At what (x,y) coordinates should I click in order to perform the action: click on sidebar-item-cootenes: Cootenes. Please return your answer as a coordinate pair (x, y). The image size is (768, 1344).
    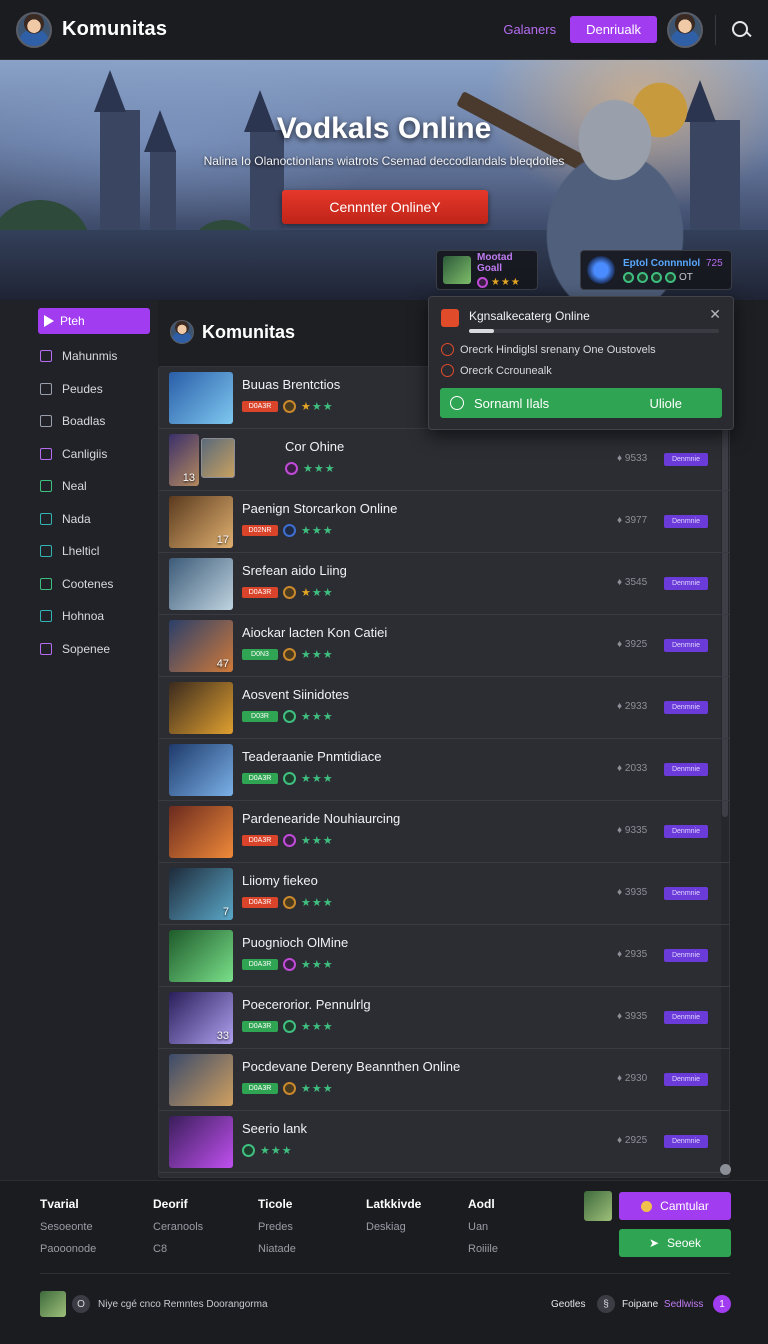
    Looking at the image, I should click on (79, 584).